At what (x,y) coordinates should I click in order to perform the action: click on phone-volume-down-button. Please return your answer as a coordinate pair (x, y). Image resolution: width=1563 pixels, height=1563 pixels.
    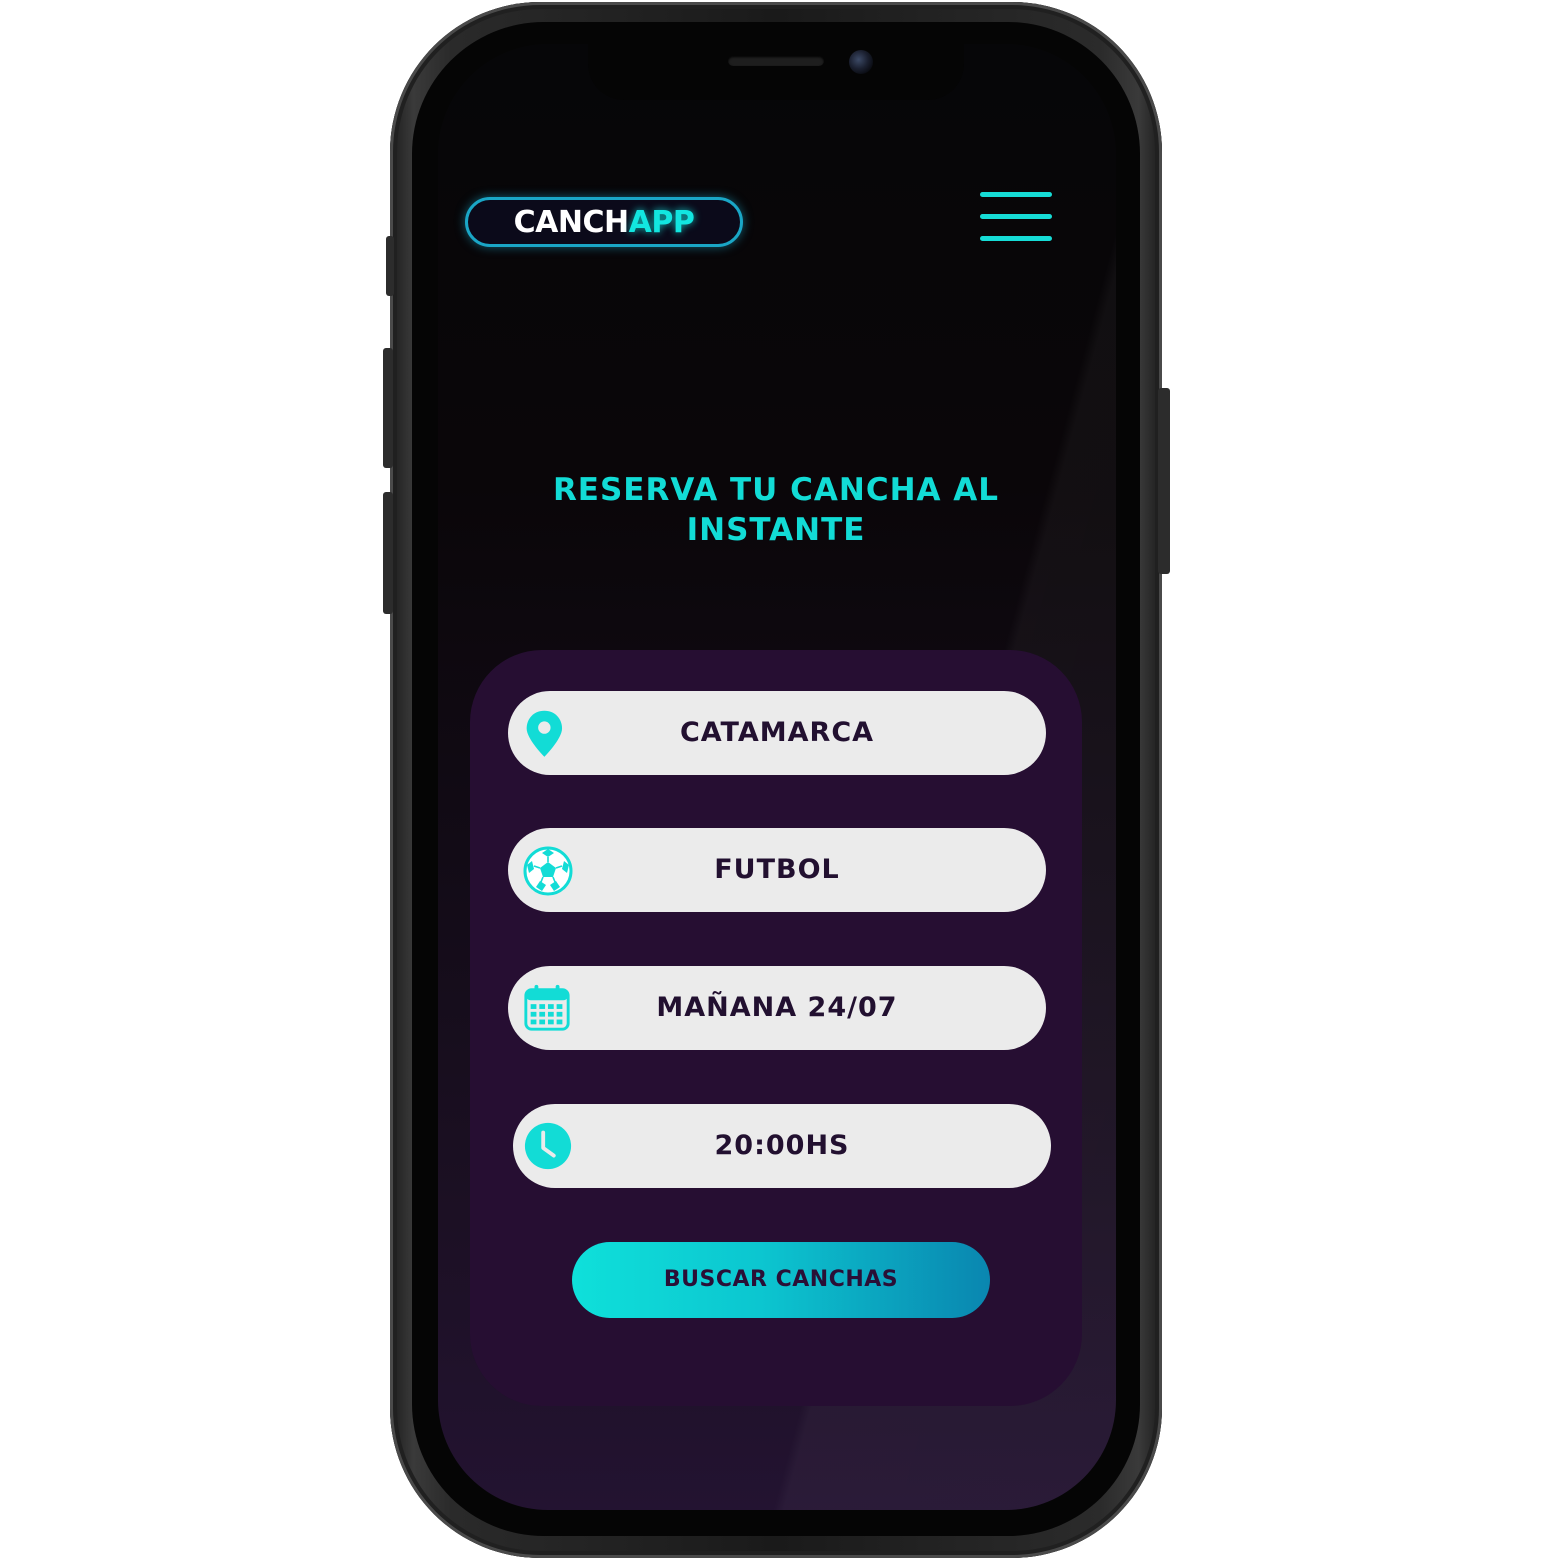
    Looking at the image, I should click on (388, 553).